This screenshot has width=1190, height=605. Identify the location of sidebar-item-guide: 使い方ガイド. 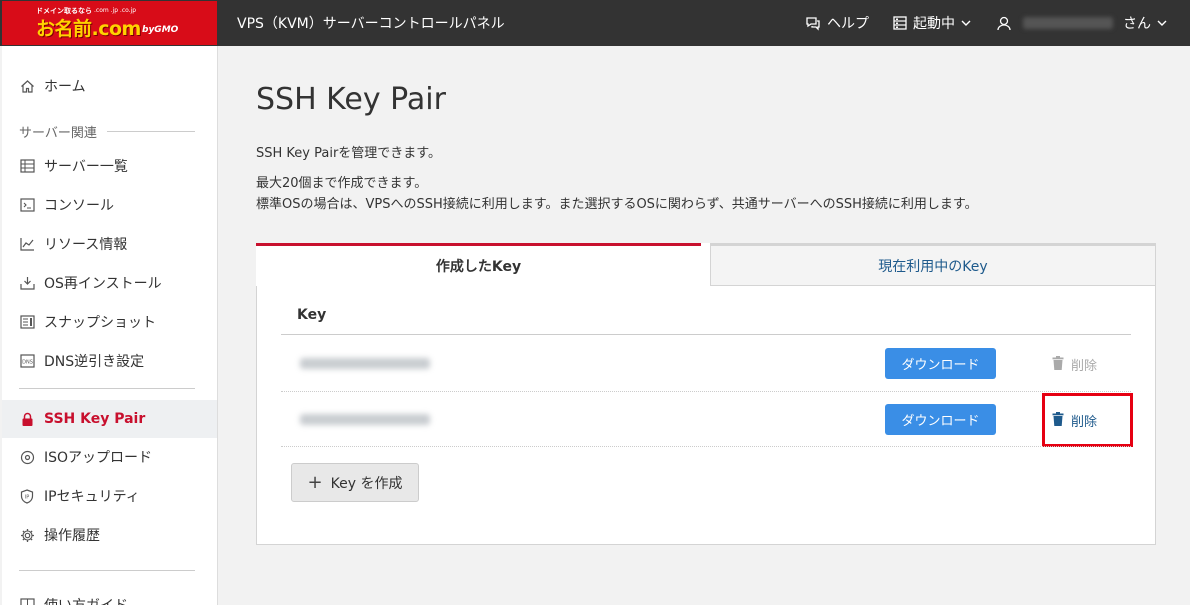
(109, 595).